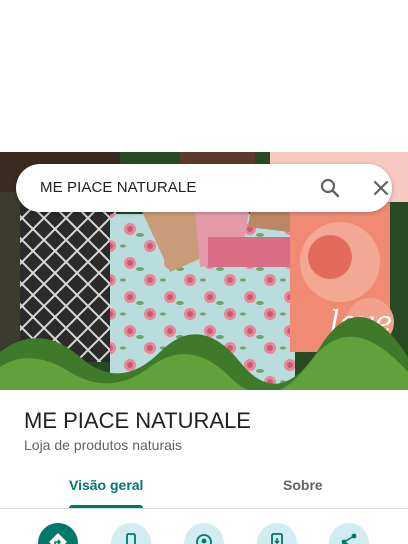  I want to click on search-icon, so click(330, 188).